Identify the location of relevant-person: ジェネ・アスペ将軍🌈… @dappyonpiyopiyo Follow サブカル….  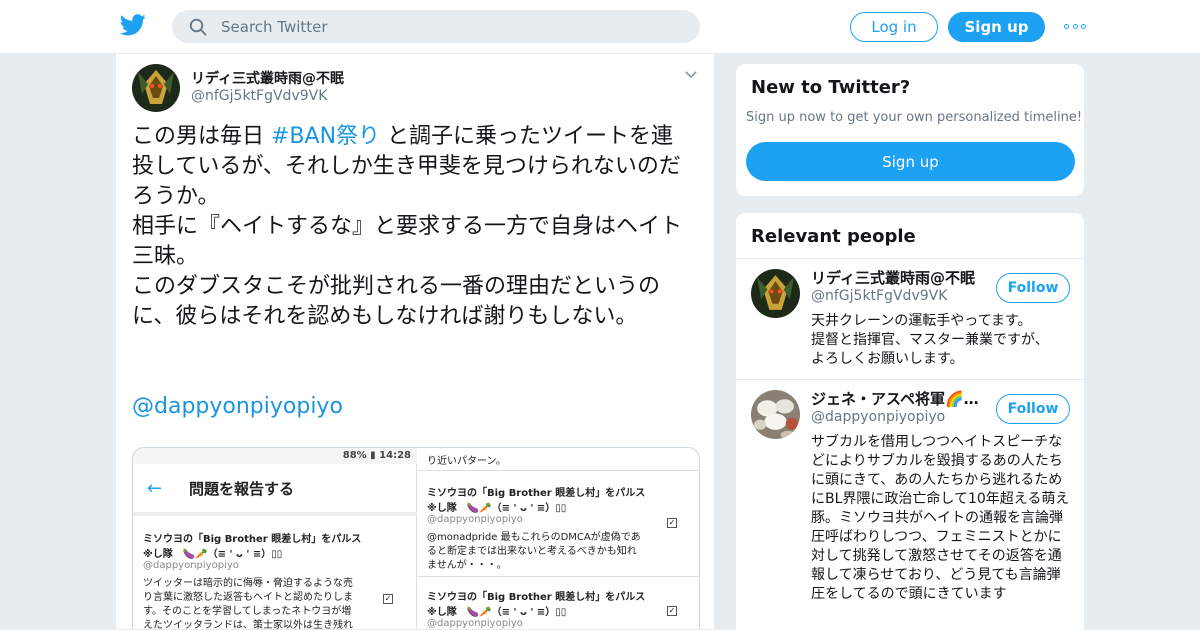
(910, 505).